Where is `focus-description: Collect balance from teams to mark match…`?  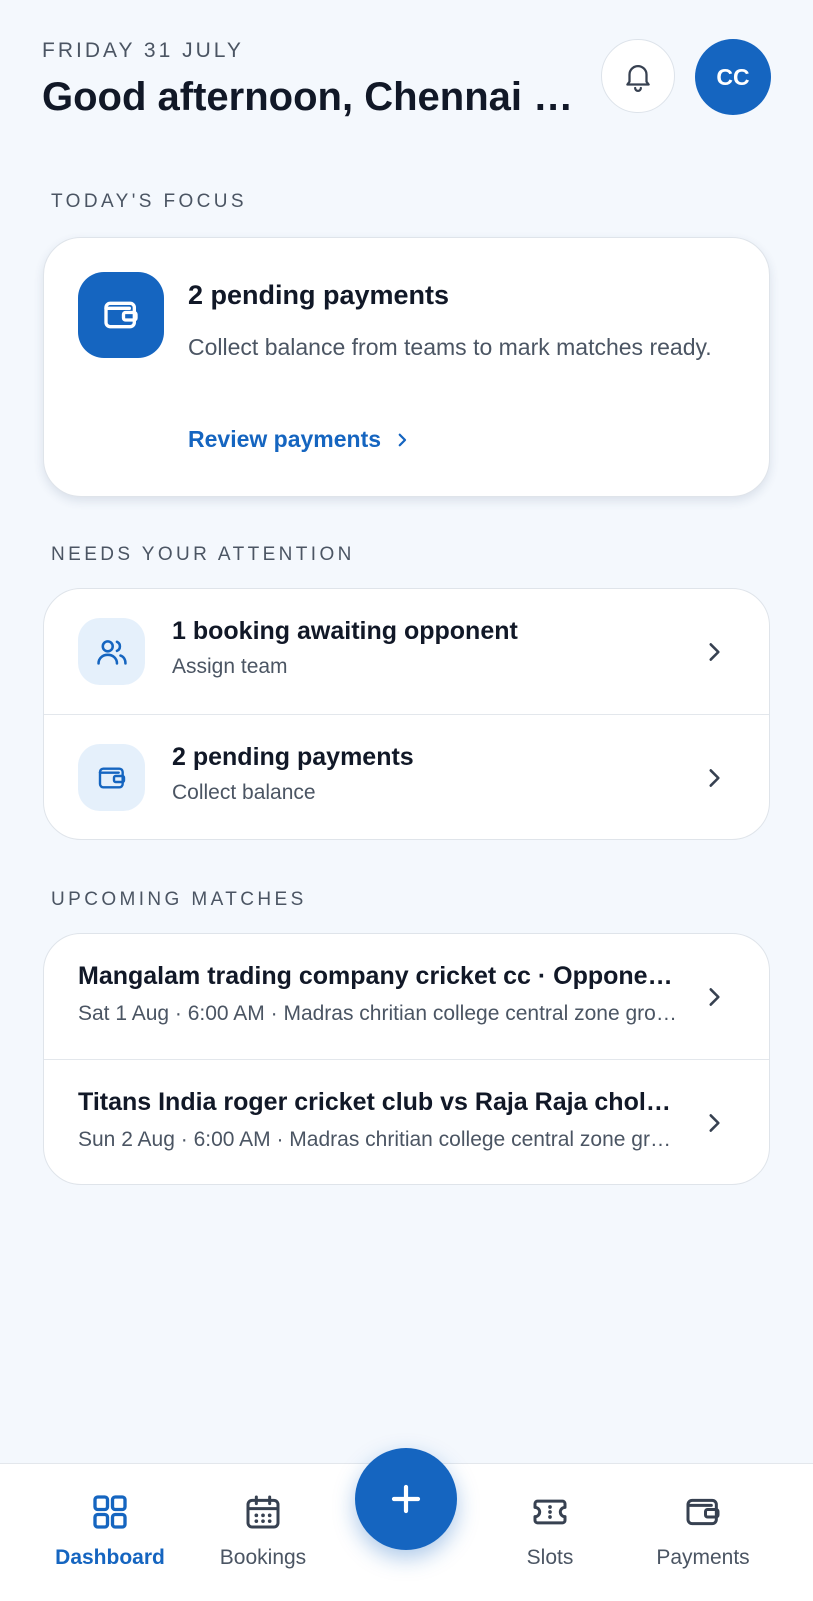 focus-description: Collect balance from teams to mark match… is located at coordinates (450, 347).